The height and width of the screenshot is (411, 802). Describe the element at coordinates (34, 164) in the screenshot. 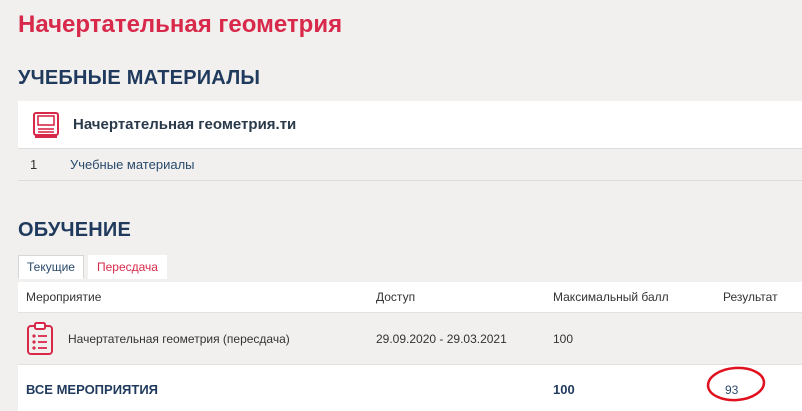

I see `item-number: 1` at that location.